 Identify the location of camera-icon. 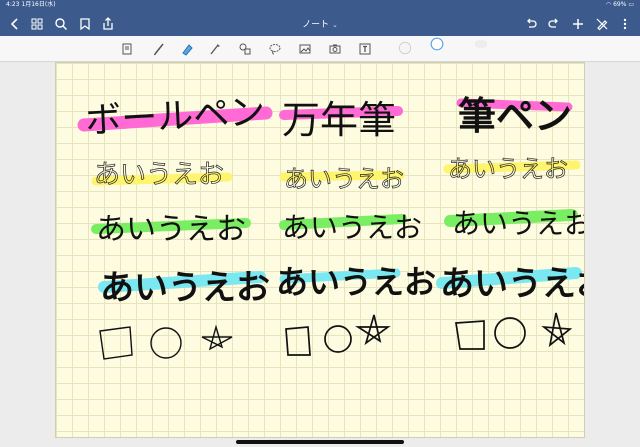
(335, 48).